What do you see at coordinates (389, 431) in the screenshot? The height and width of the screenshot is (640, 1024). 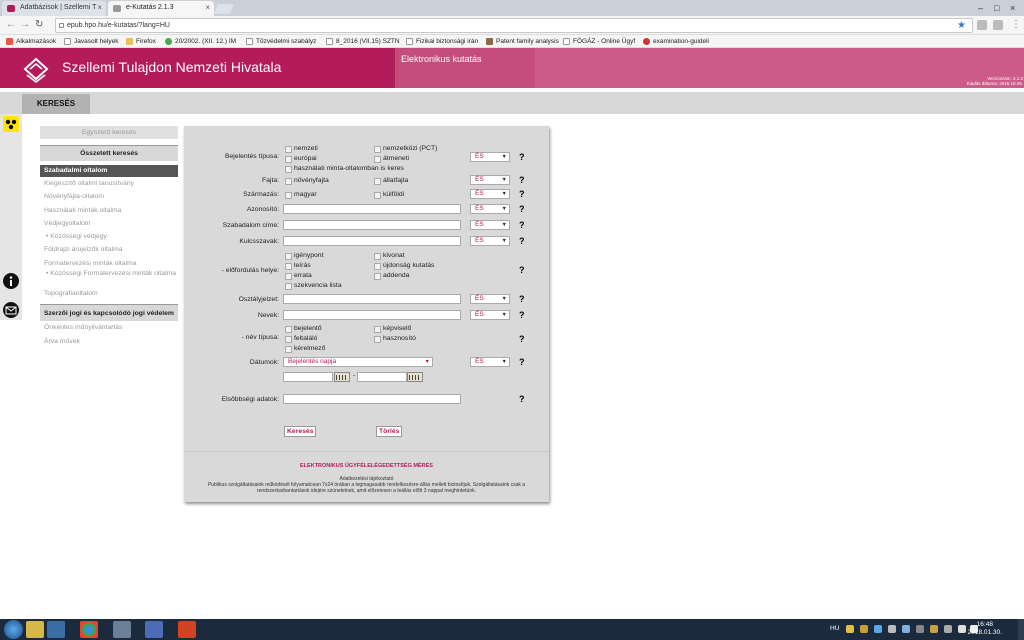 I see `clear-button: Törlés` at bounding box center [389, 431].